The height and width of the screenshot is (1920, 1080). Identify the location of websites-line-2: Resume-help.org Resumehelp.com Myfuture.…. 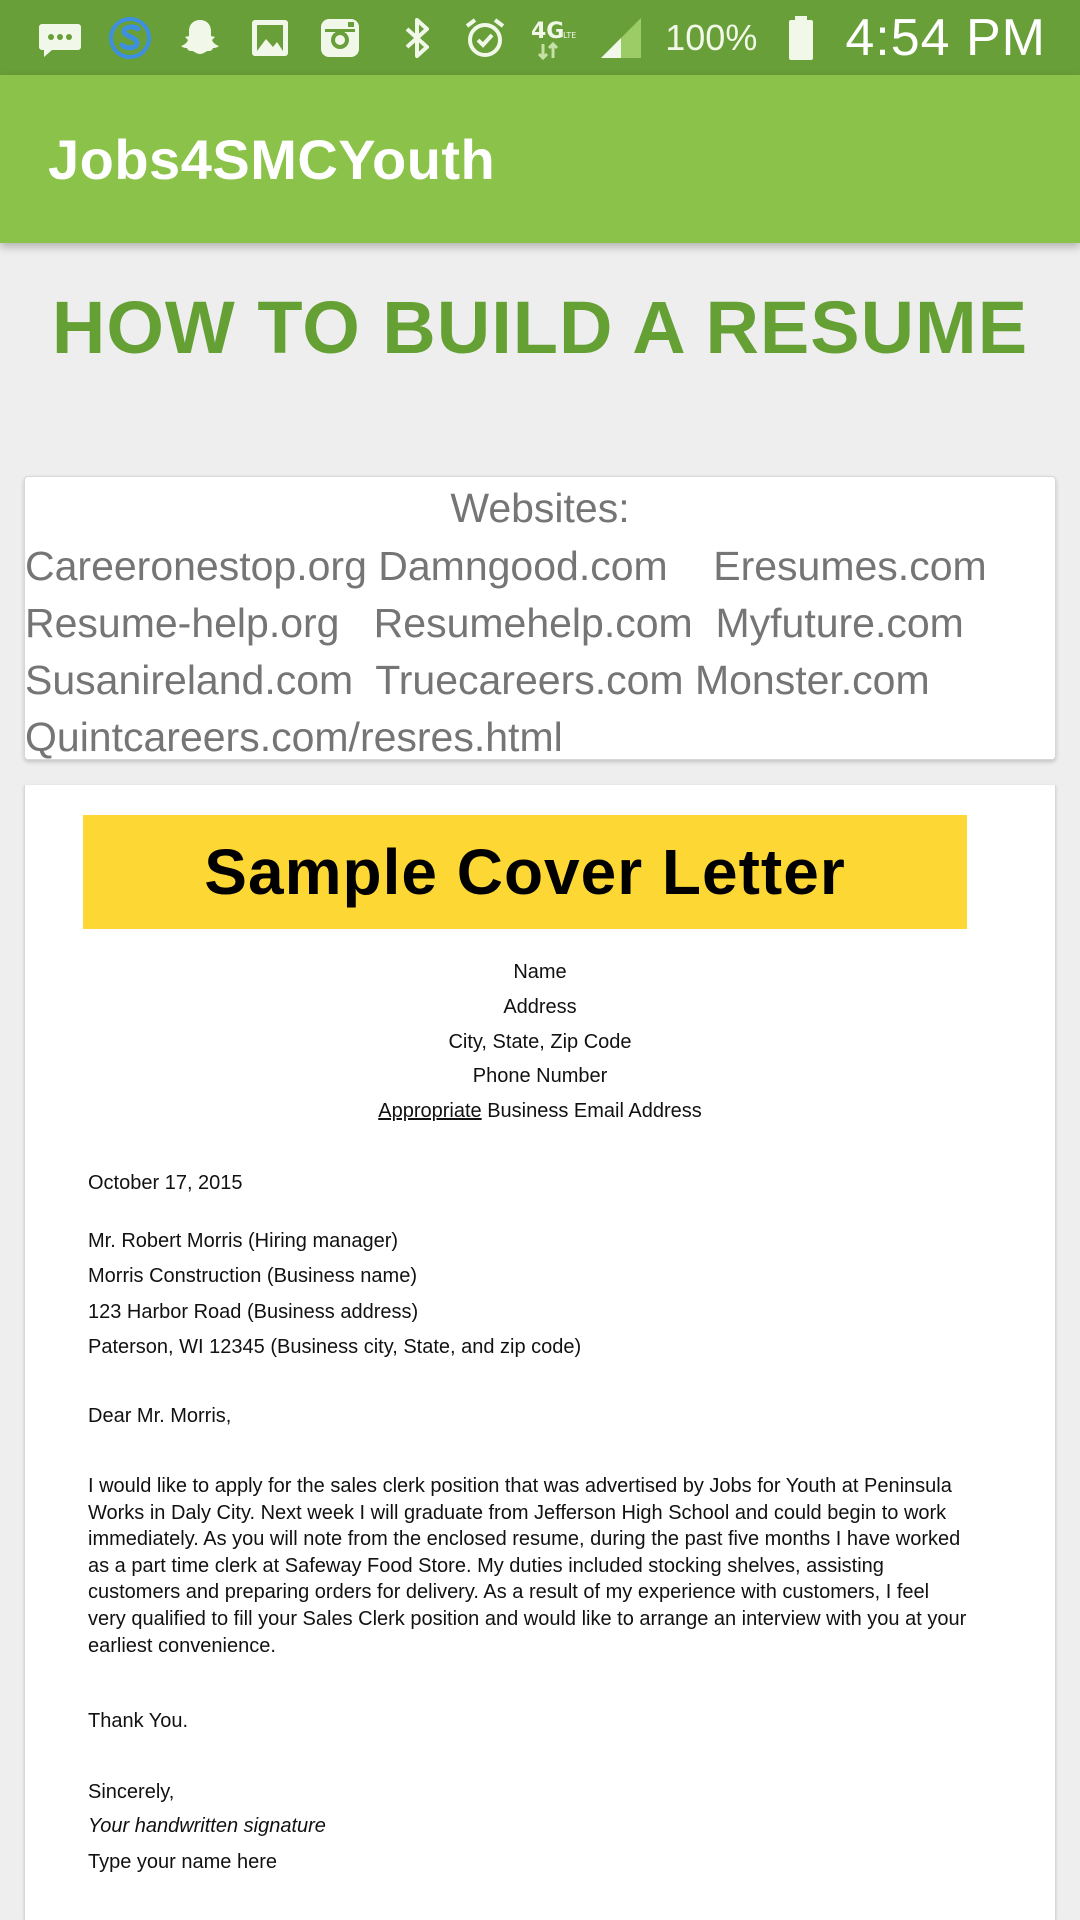
(494, 623).